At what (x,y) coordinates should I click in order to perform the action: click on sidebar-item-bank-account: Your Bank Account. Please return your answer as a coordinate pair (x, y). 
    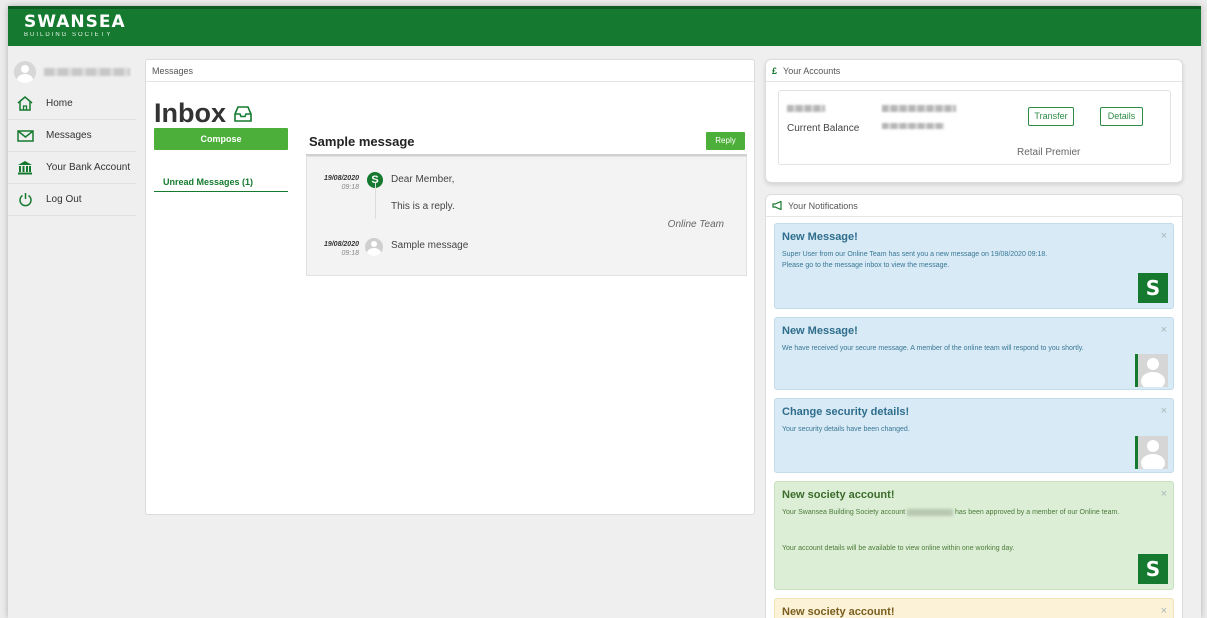
    Looking at the image, I should click on (72, 168).